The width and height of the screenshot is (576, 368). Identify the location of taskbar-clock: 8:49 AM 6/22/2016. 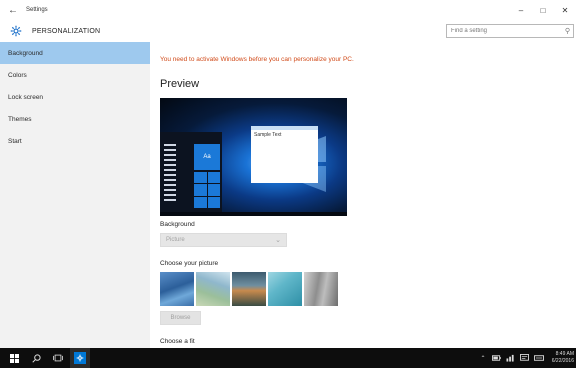
(559, 358).